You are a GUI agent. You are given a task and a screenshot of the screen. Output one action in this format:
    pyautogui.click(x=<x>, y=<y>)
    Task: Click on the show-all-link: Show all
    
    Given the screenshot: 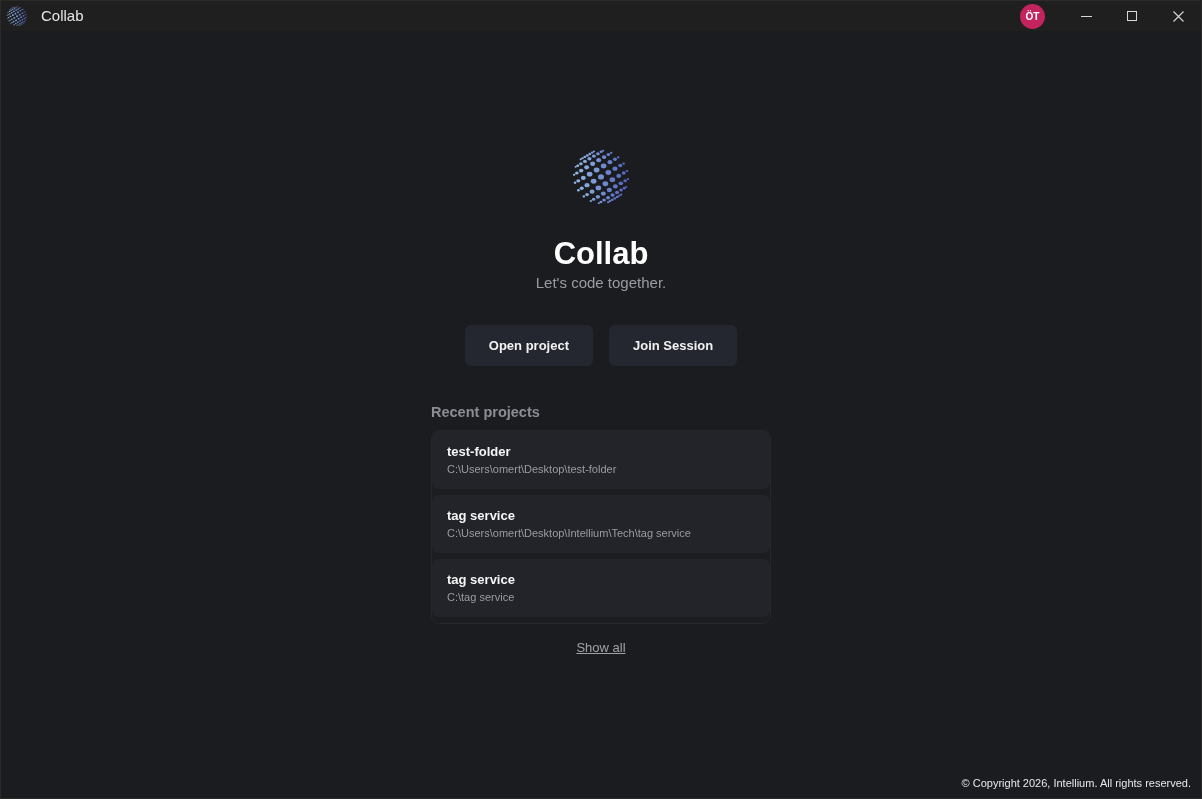 What is the action you would take?
    pyautogui.click(x=601, y=647)
    